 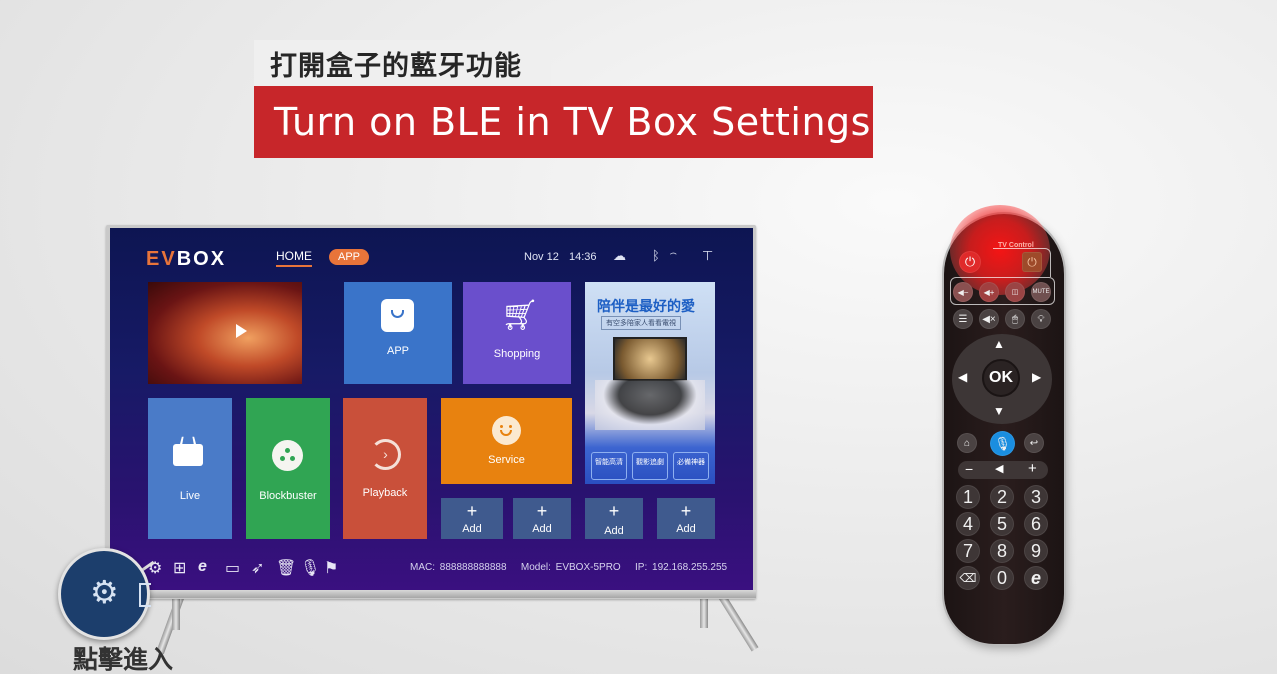 What do you see at coordinates (963, 319) in the screenshot?
I see `menu-icon: ☰` at bounding box center [963, 319].